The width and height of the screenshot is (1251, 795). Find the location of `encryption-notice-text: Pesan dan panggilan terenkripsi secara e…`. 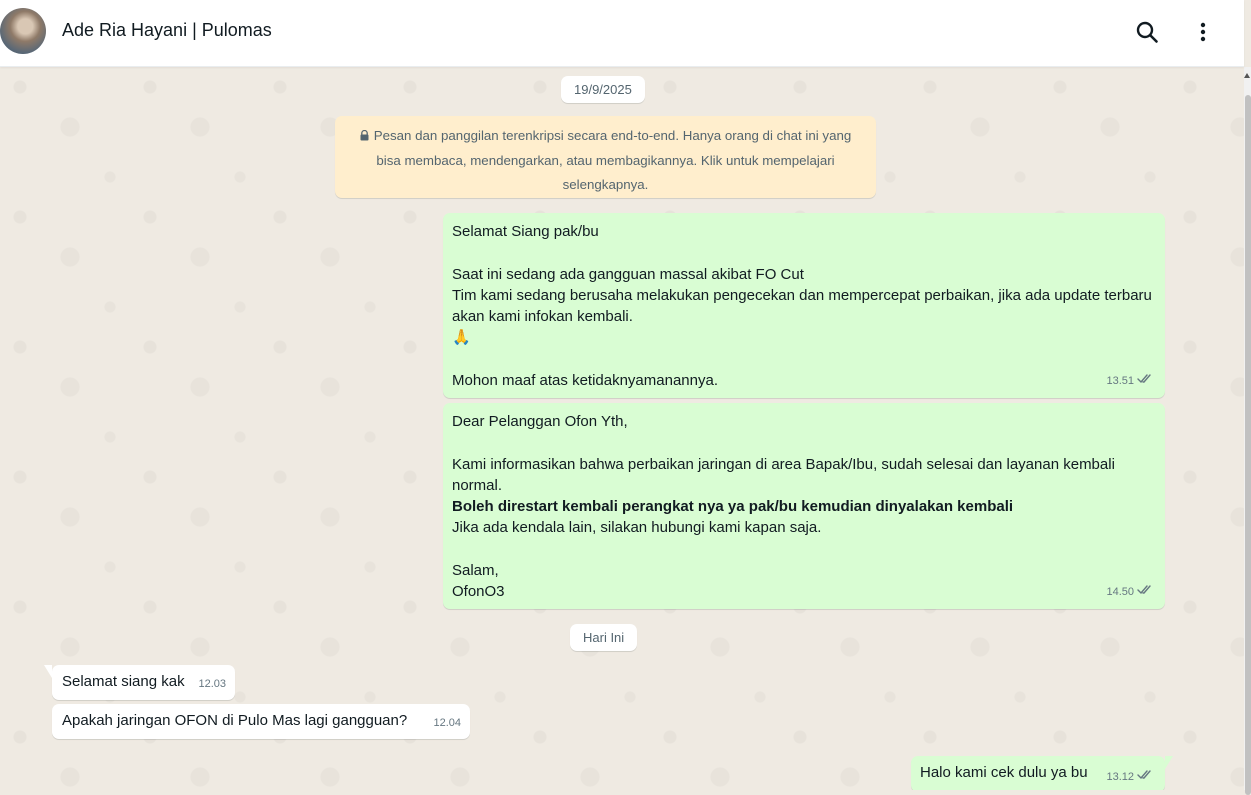

encryption-notice-text: Pesan dan panggilan terenkripsi secara e… is located at coordinates (612, 160).